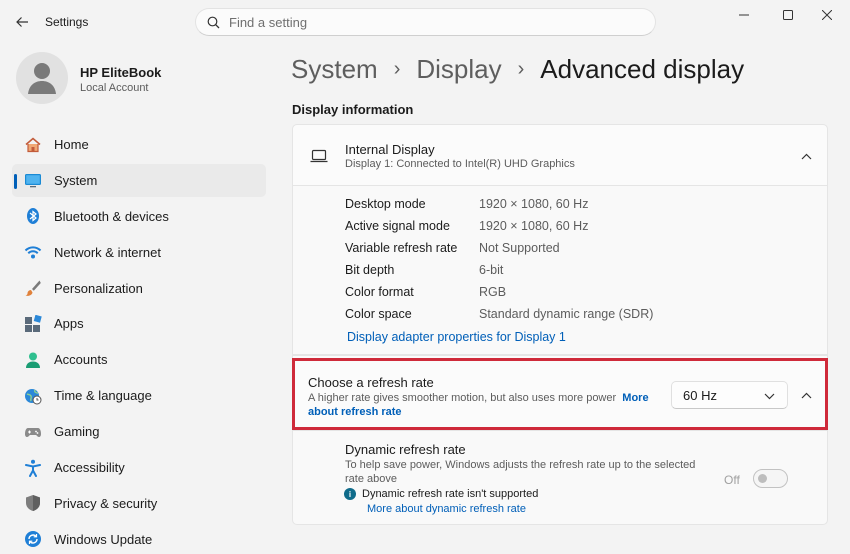  I want to click on breadcrumb-system: System, so click(334, 69).